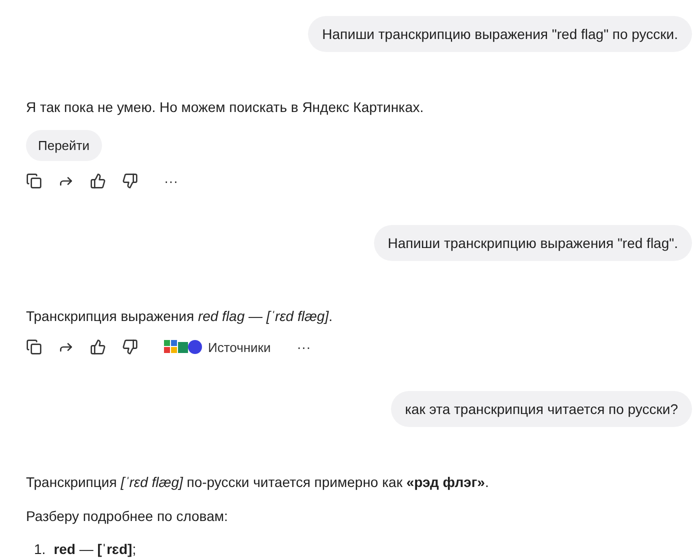 This screenshot has height=558, width=700. Describe the element at coordinates (64, 145) in the screenshot. I see `go-button: Перейти` at that location.